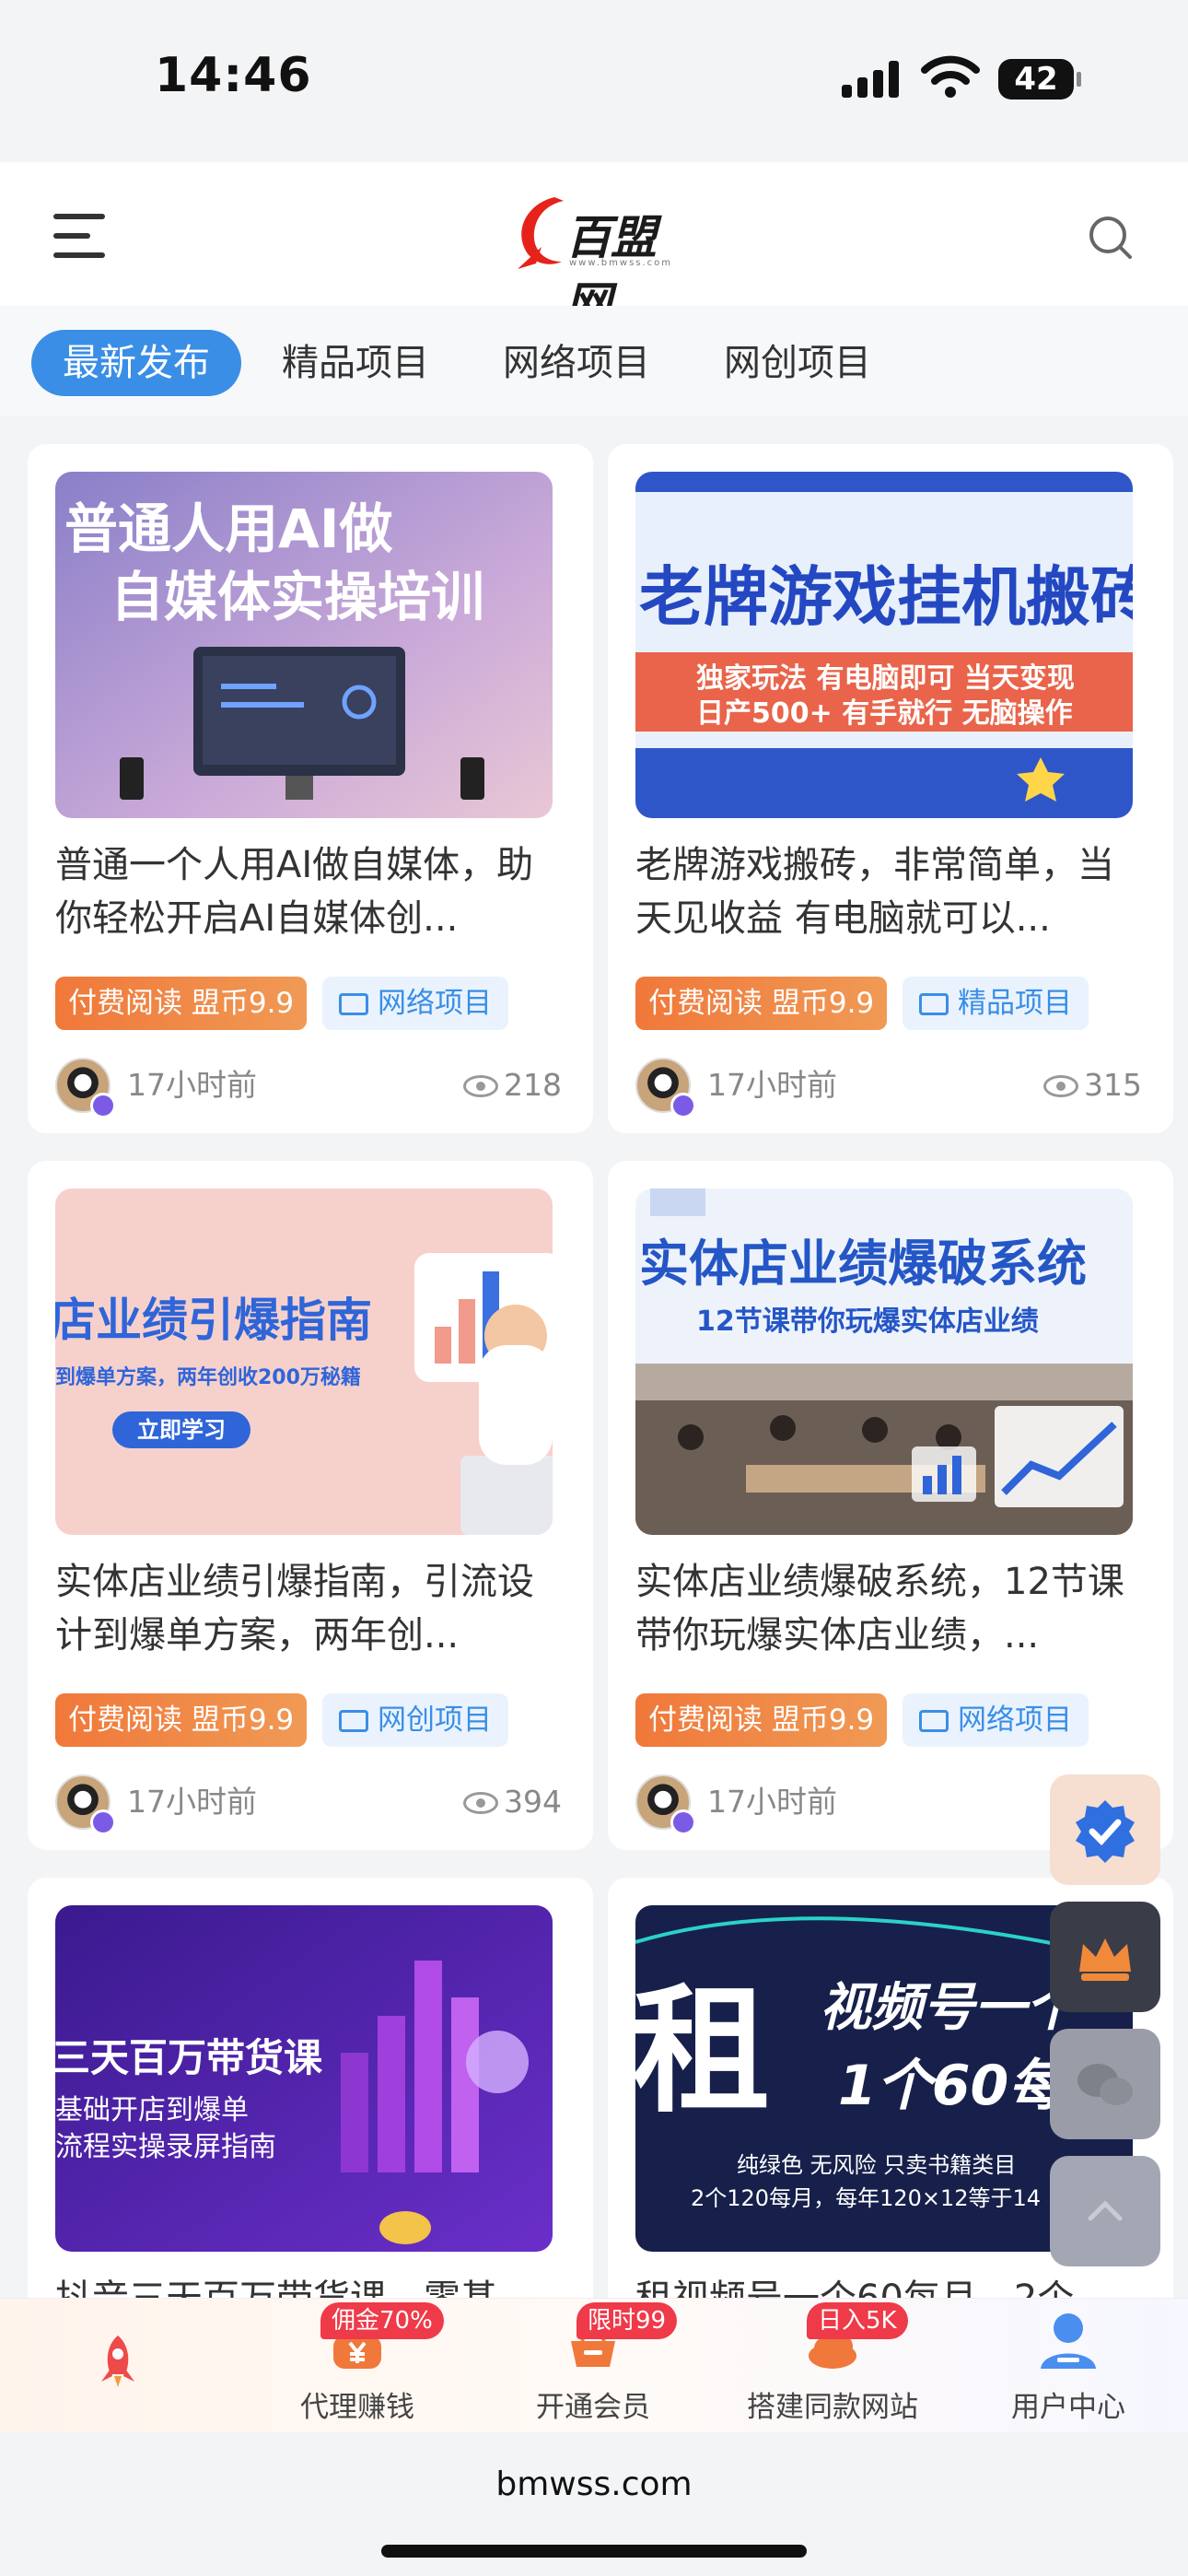 The image size is (1188, 2576). I want to click on thumb-text: 1个60每, so click(954, 2086).